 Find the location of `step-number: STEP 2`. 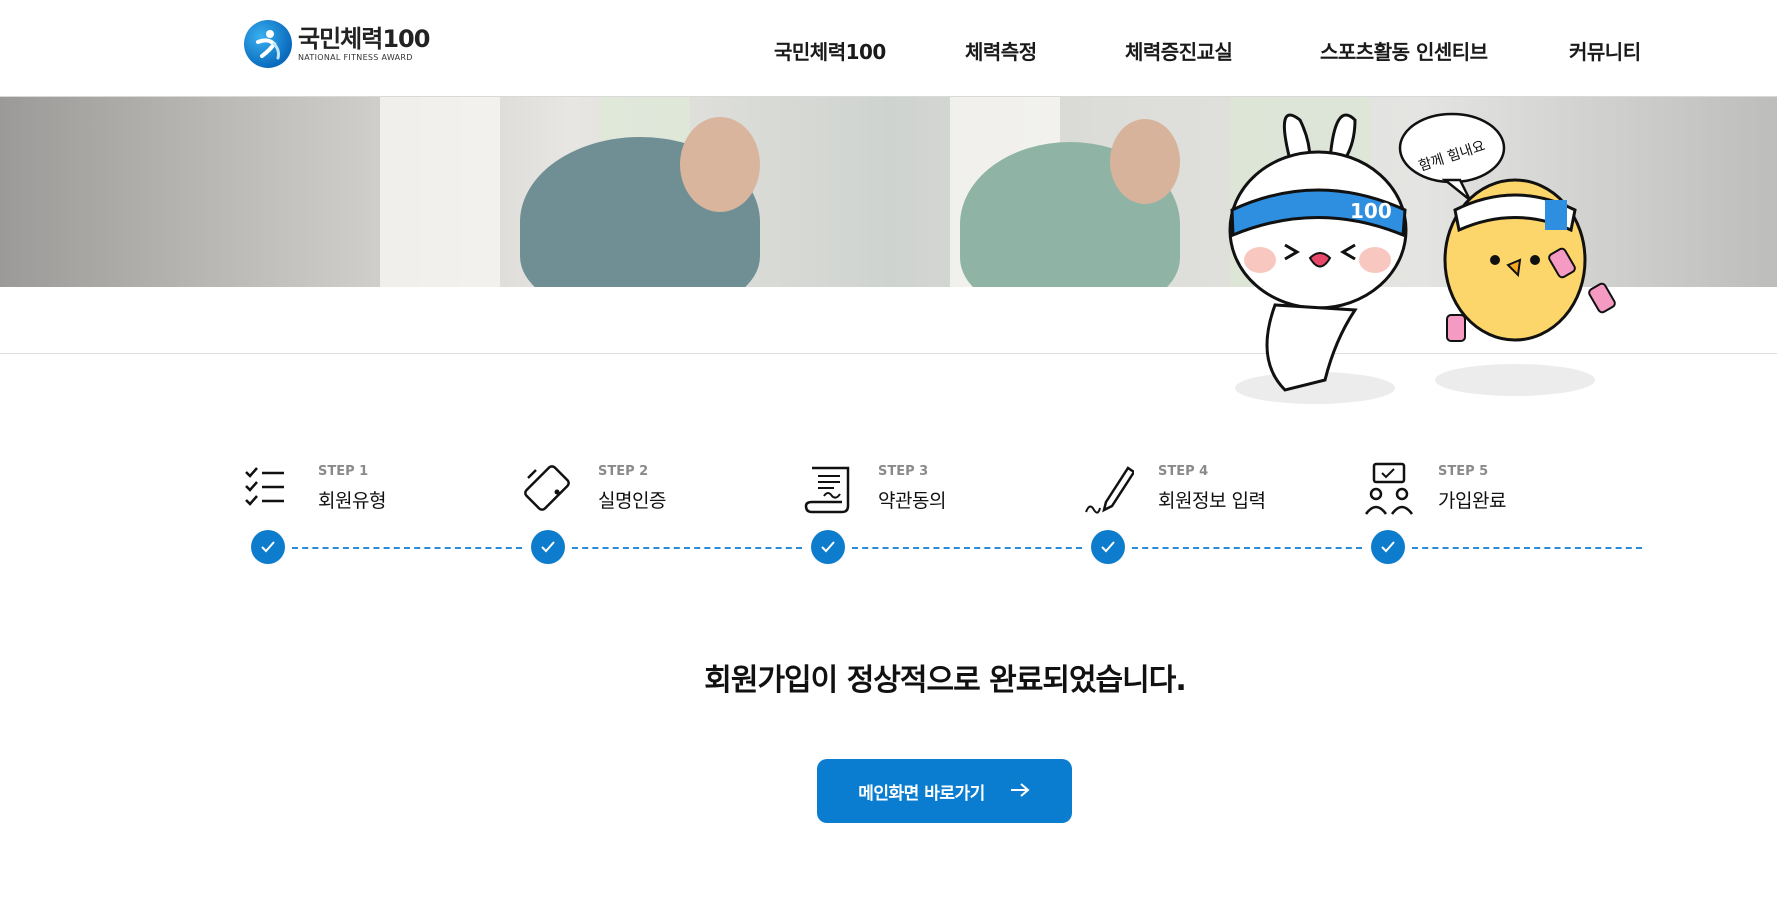

step-number: STEP 2 is located at coordinates (623, 471).